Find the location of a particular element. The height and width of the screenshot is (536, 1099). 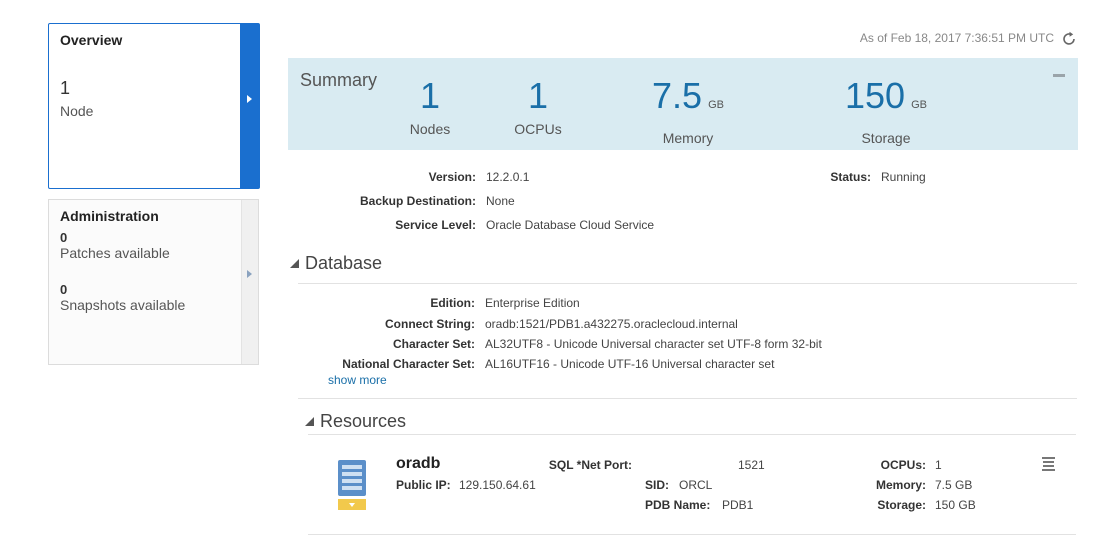

hamburger-menu-icon is located at coordinates (1048, 464).